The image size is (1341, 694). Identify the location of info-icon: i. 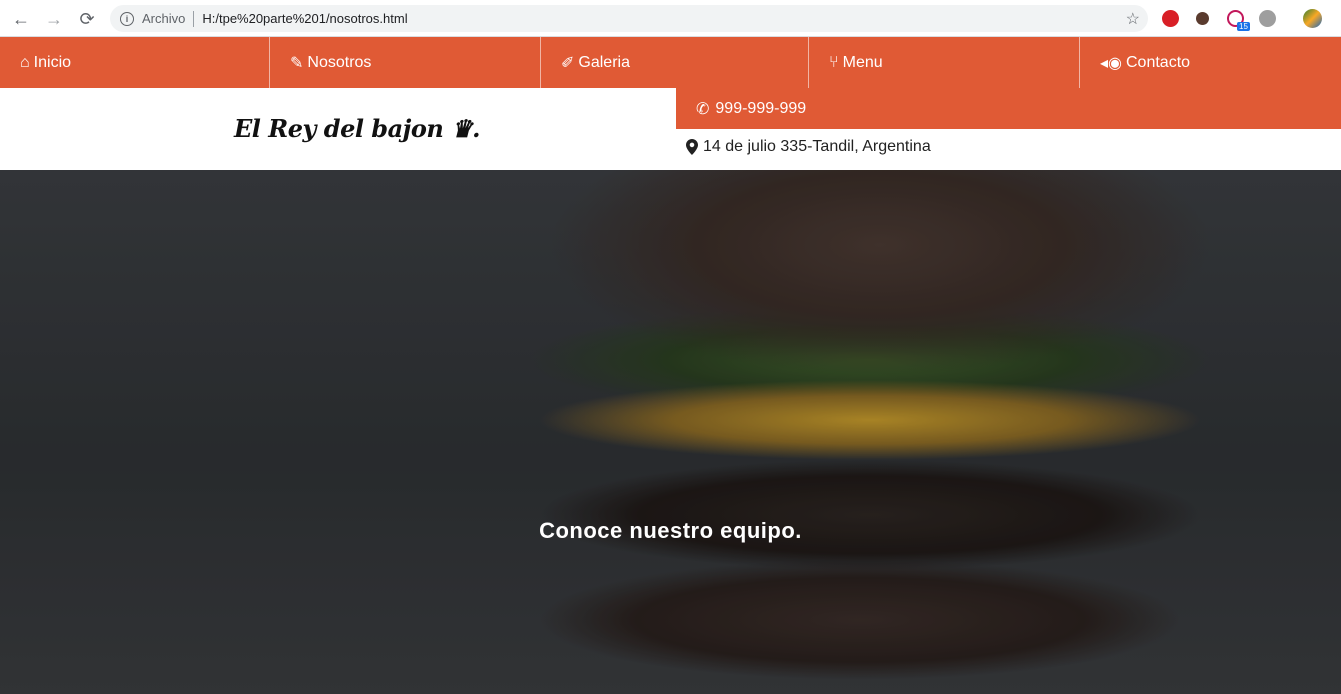
(127, 18).